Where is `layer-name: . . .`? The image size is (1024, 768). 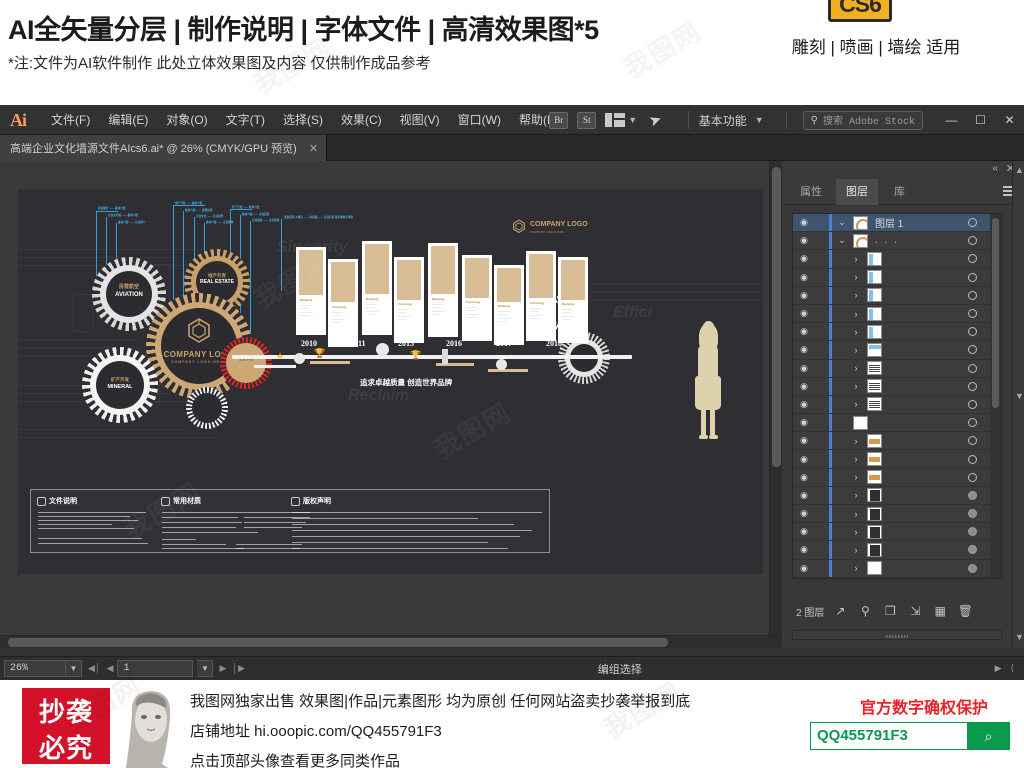
layer-name: . . . is located at coordinates (887, 240).